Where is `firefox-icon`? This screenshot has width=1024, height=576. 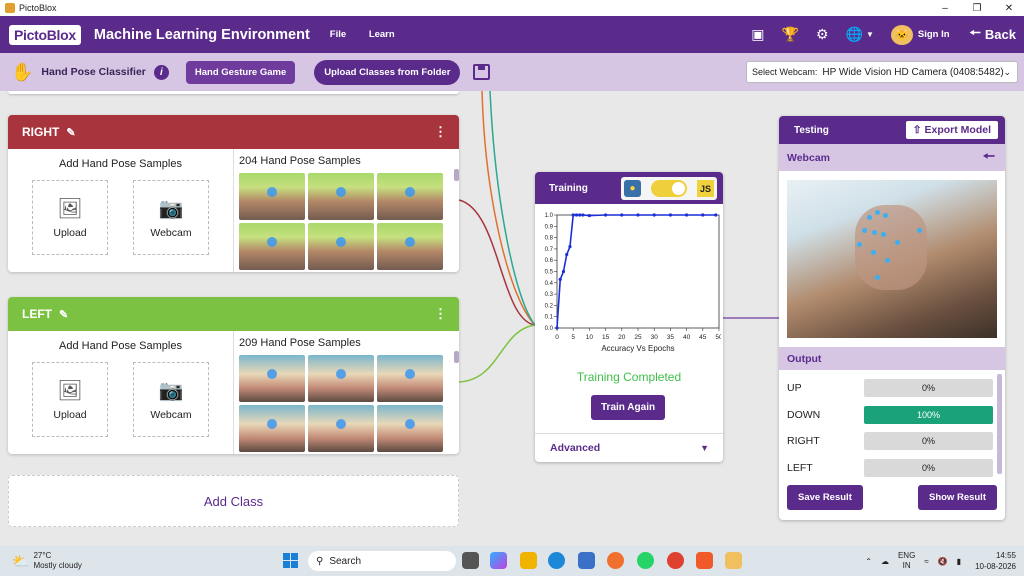
firefox-icon is located at coordinates (615, 560).